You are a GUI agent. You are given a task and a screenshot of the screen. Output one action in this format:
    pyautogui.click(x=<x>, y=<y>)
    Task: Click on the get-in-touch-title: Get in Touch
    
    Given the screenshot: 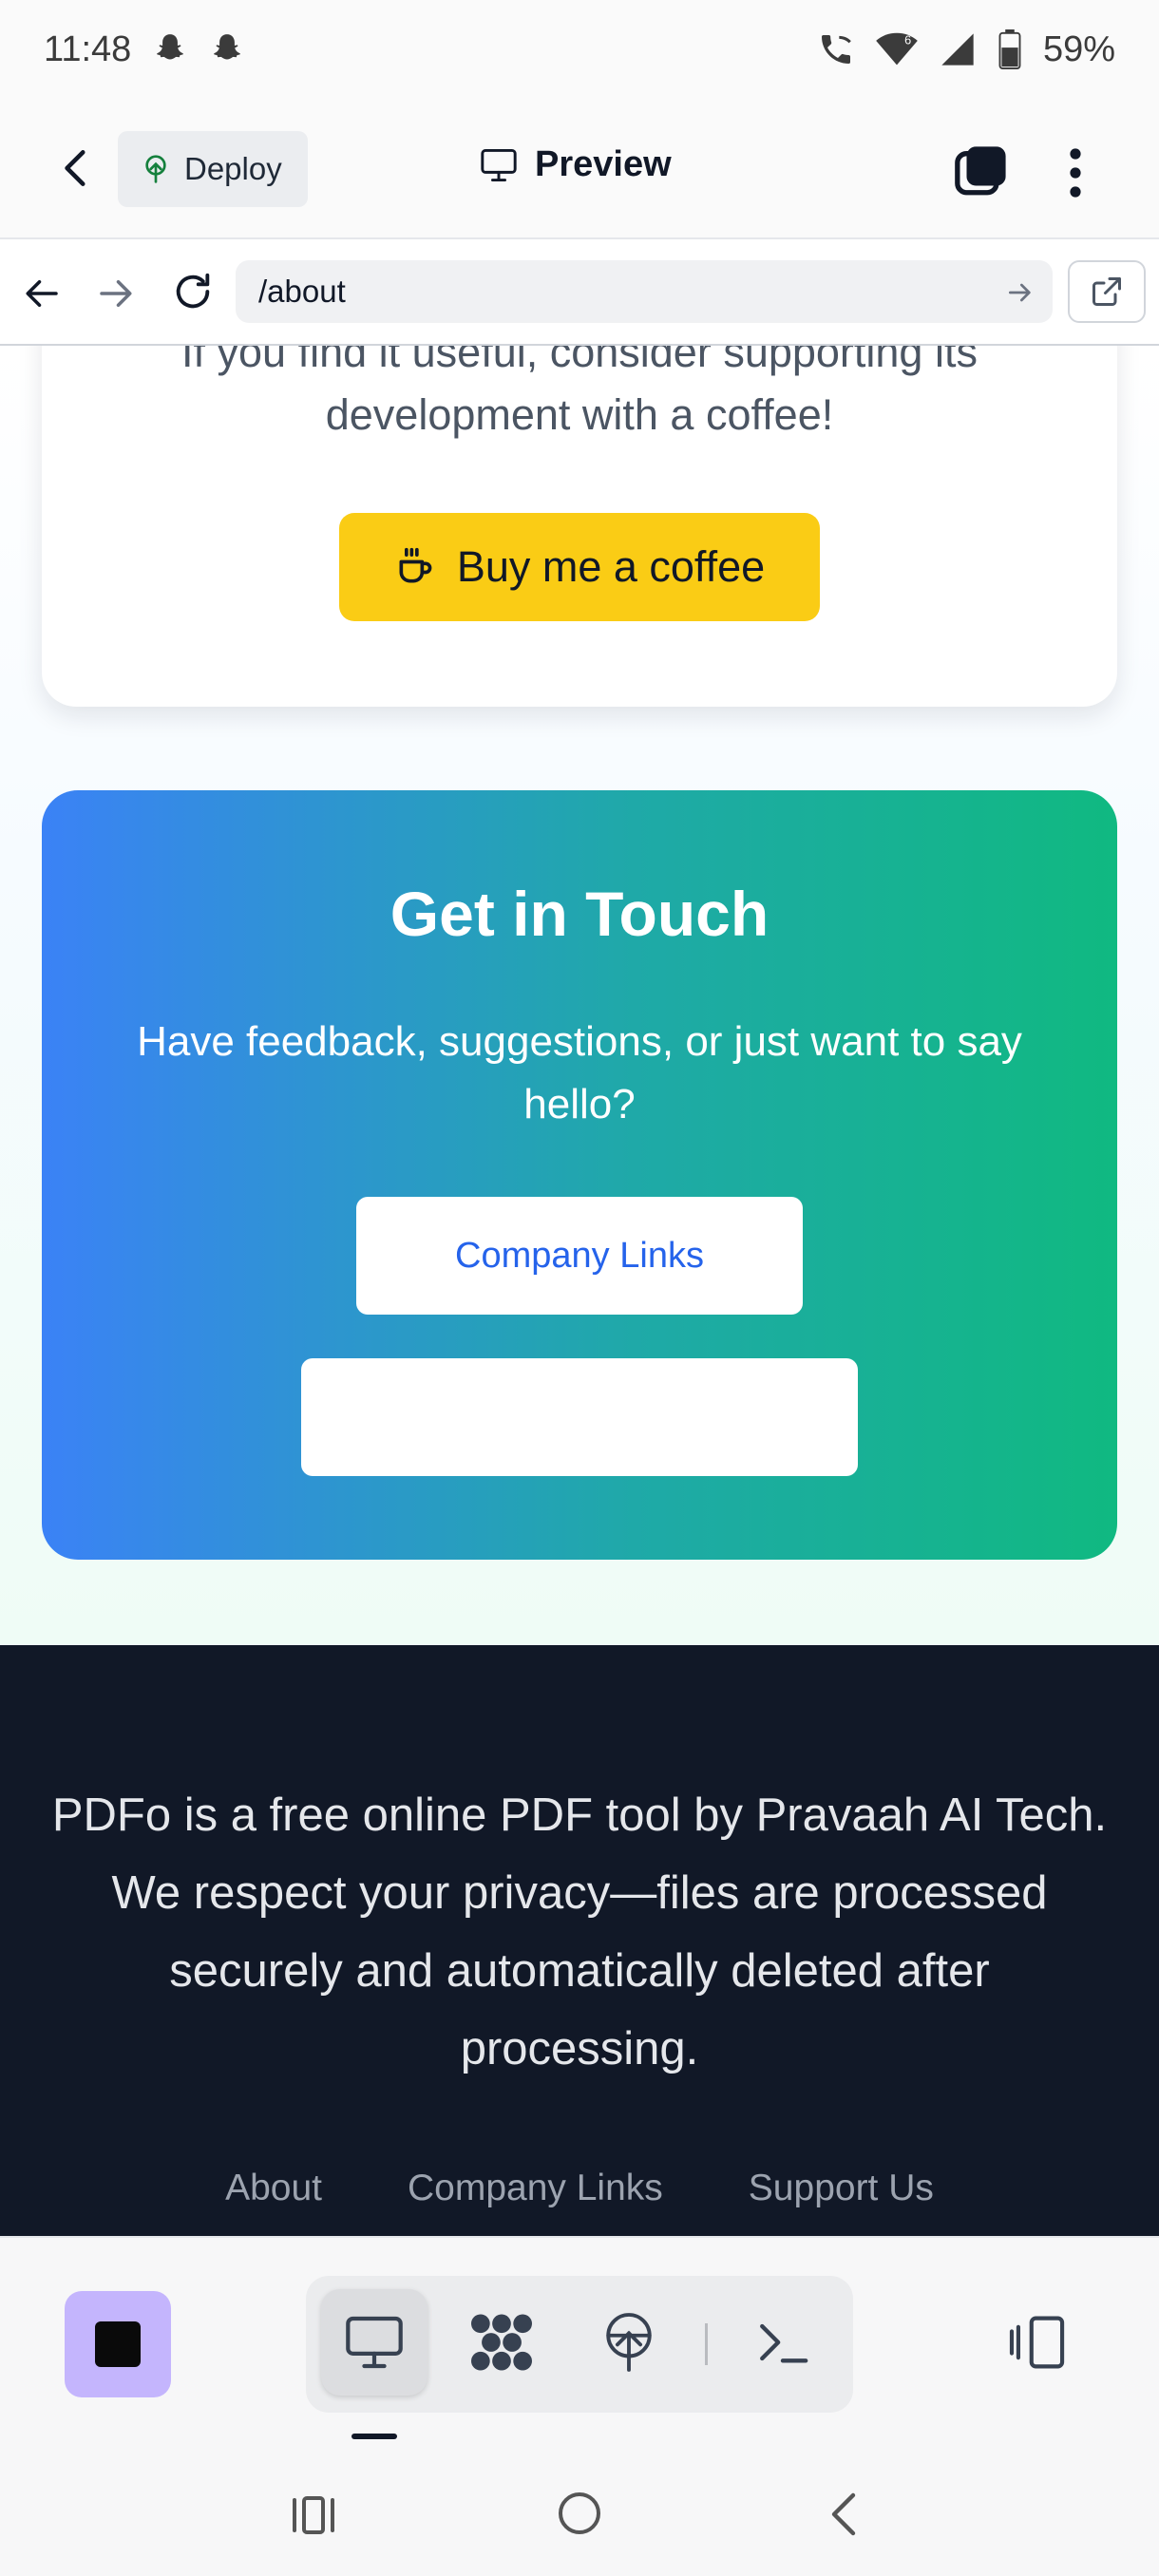 What is the action you would take?
    pyautogui.click(x=580, y=914)
    